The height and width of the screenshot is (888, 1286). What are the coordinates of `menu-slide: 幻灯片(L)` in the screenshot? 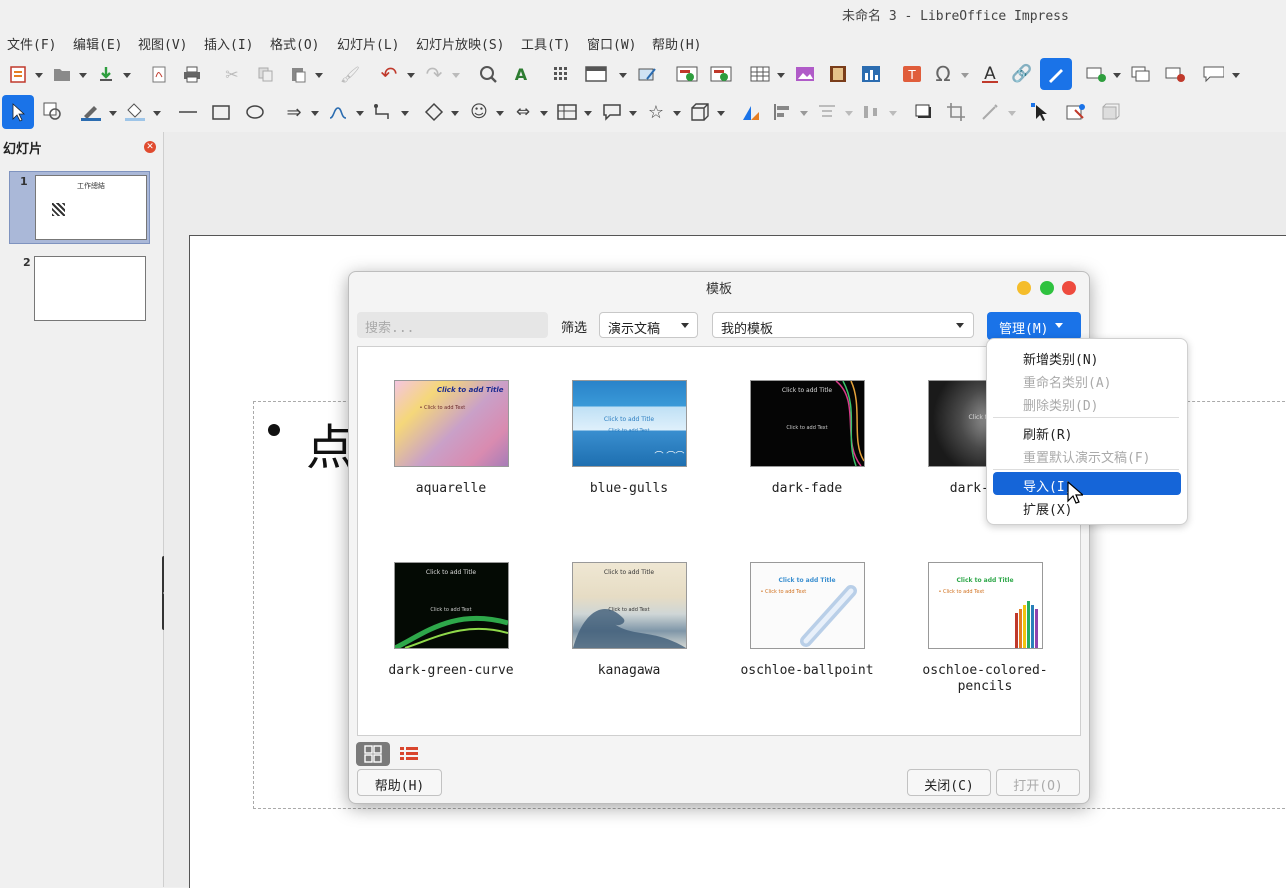 It's located at (368, 43).